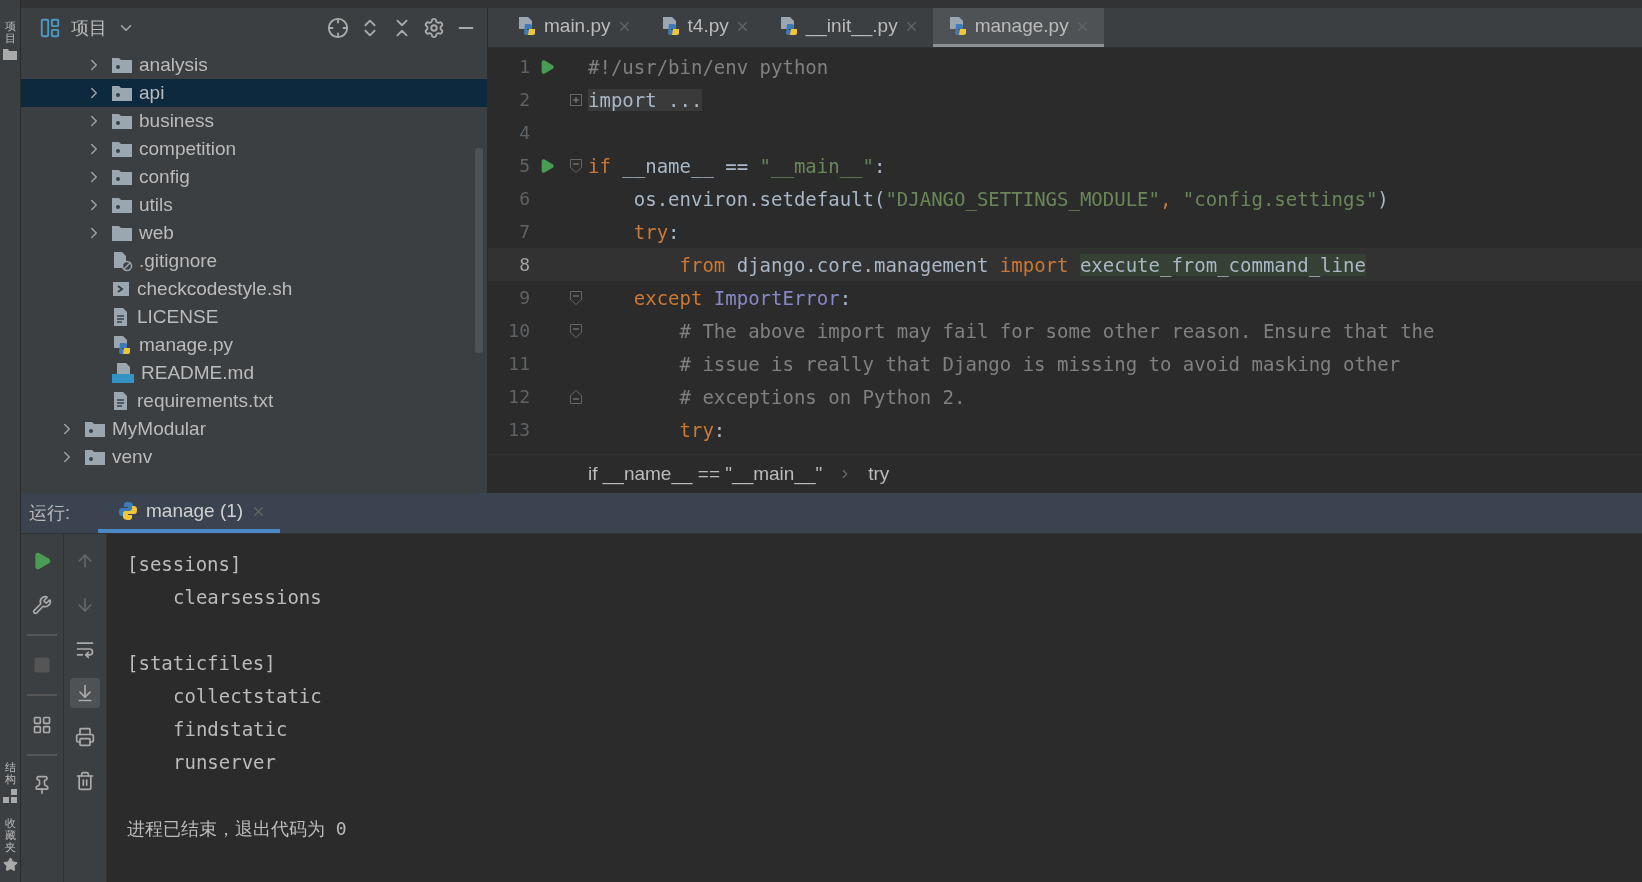 This screenshot has width=1642, height=882. What do you see at coordinates (50, 27) in the screenshot?
I see `project-view-icon` at bounding box center [50, 27].